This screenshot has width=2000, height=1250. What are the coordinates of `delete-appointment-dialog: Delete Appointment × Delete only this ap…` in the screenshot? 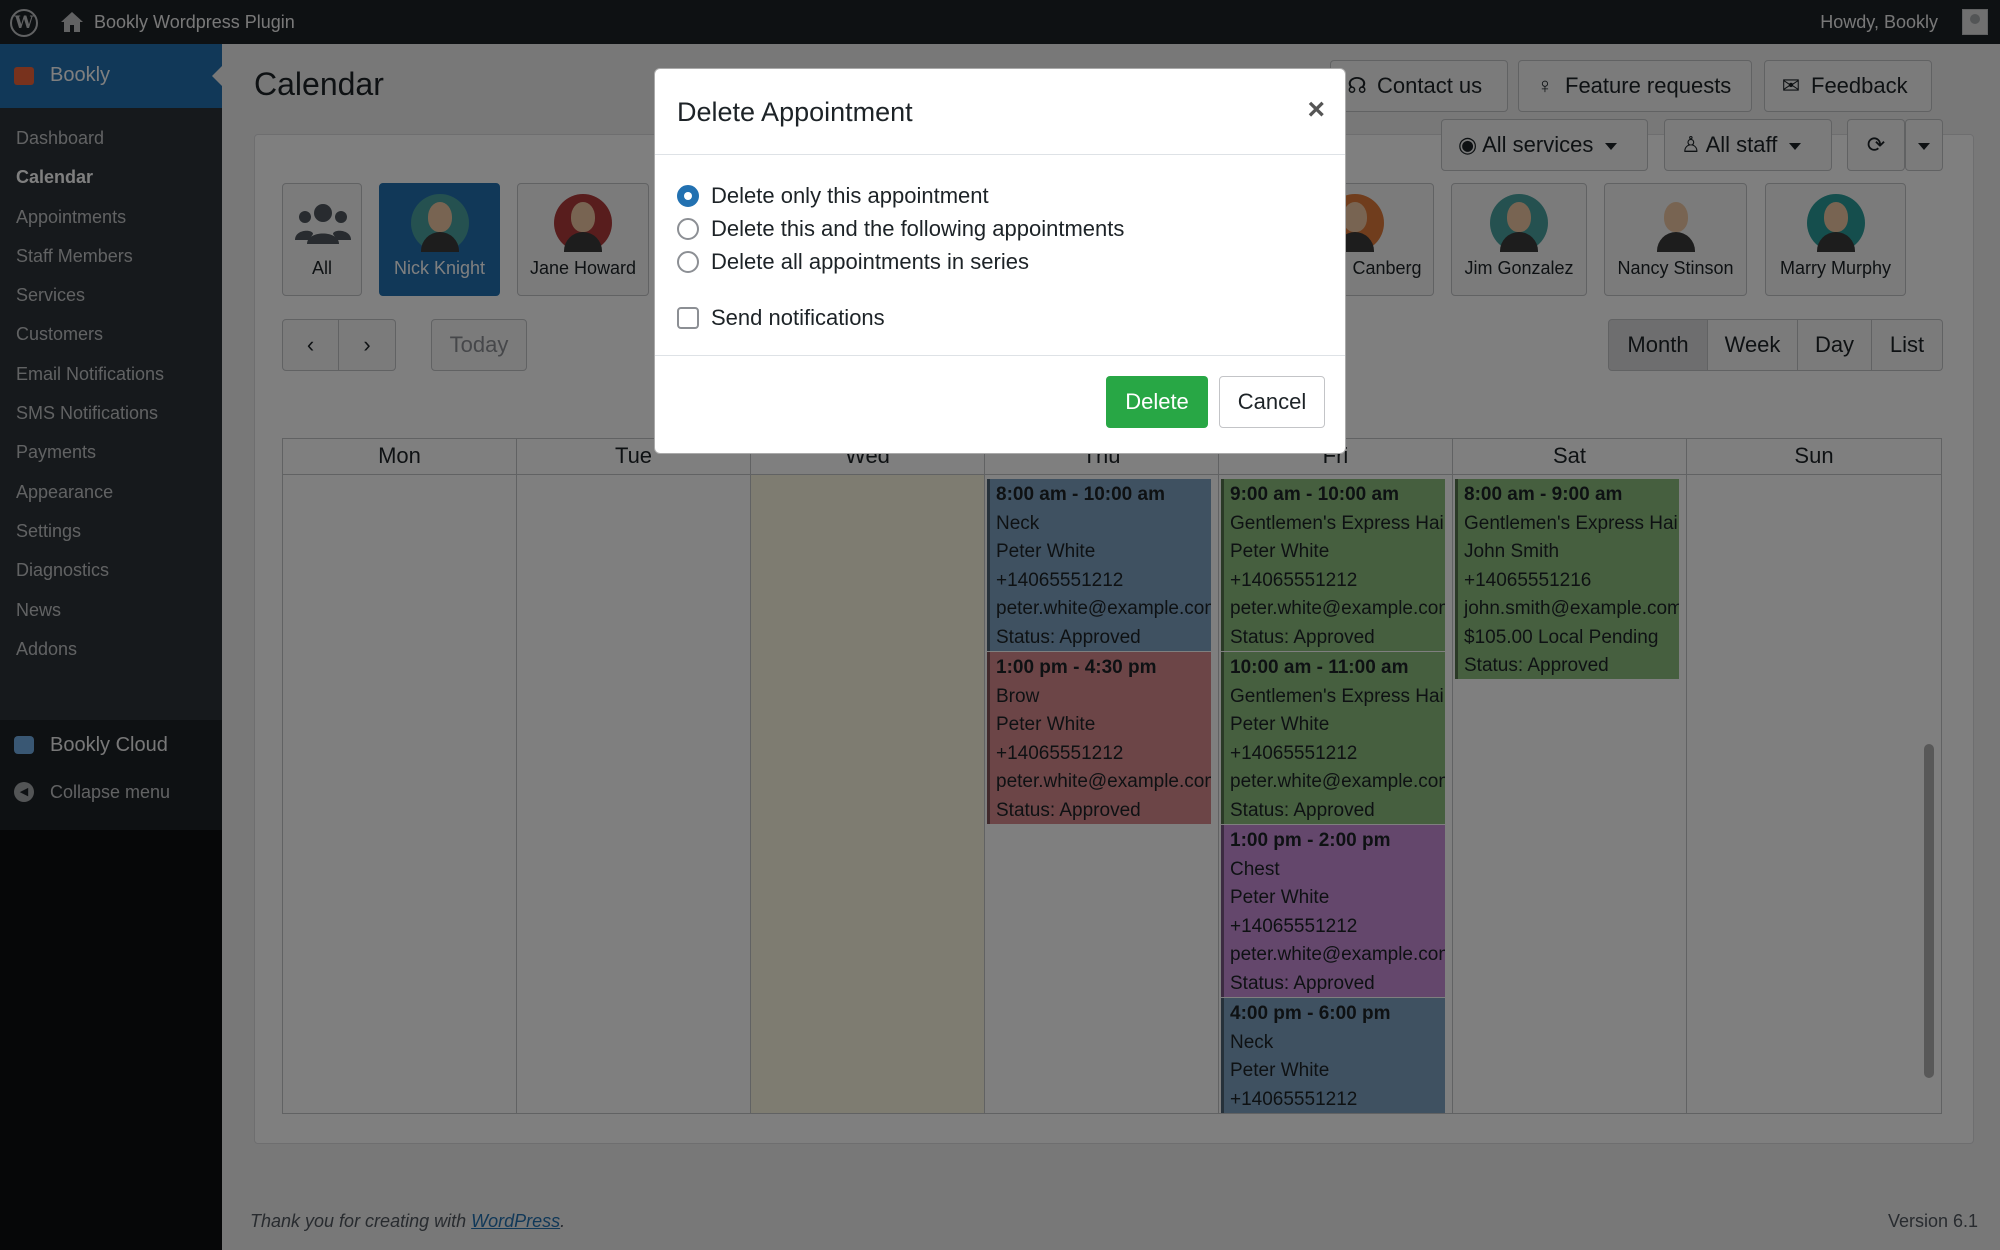 It's located at (1000, 261).